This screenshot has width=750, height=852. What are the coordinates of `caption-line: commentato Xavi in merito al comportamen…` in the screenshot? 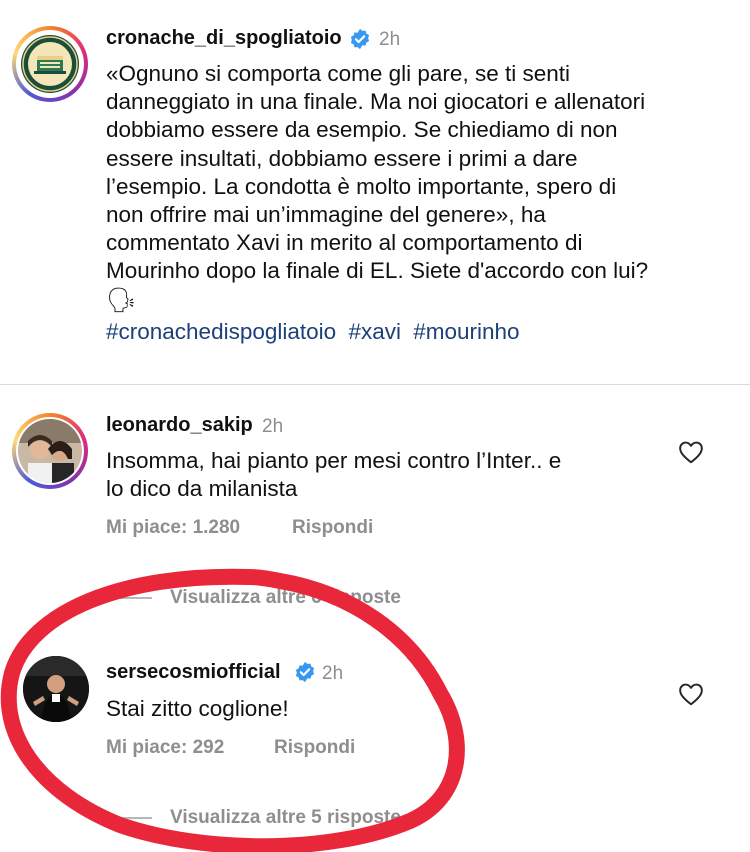 It's located at (344, 243).